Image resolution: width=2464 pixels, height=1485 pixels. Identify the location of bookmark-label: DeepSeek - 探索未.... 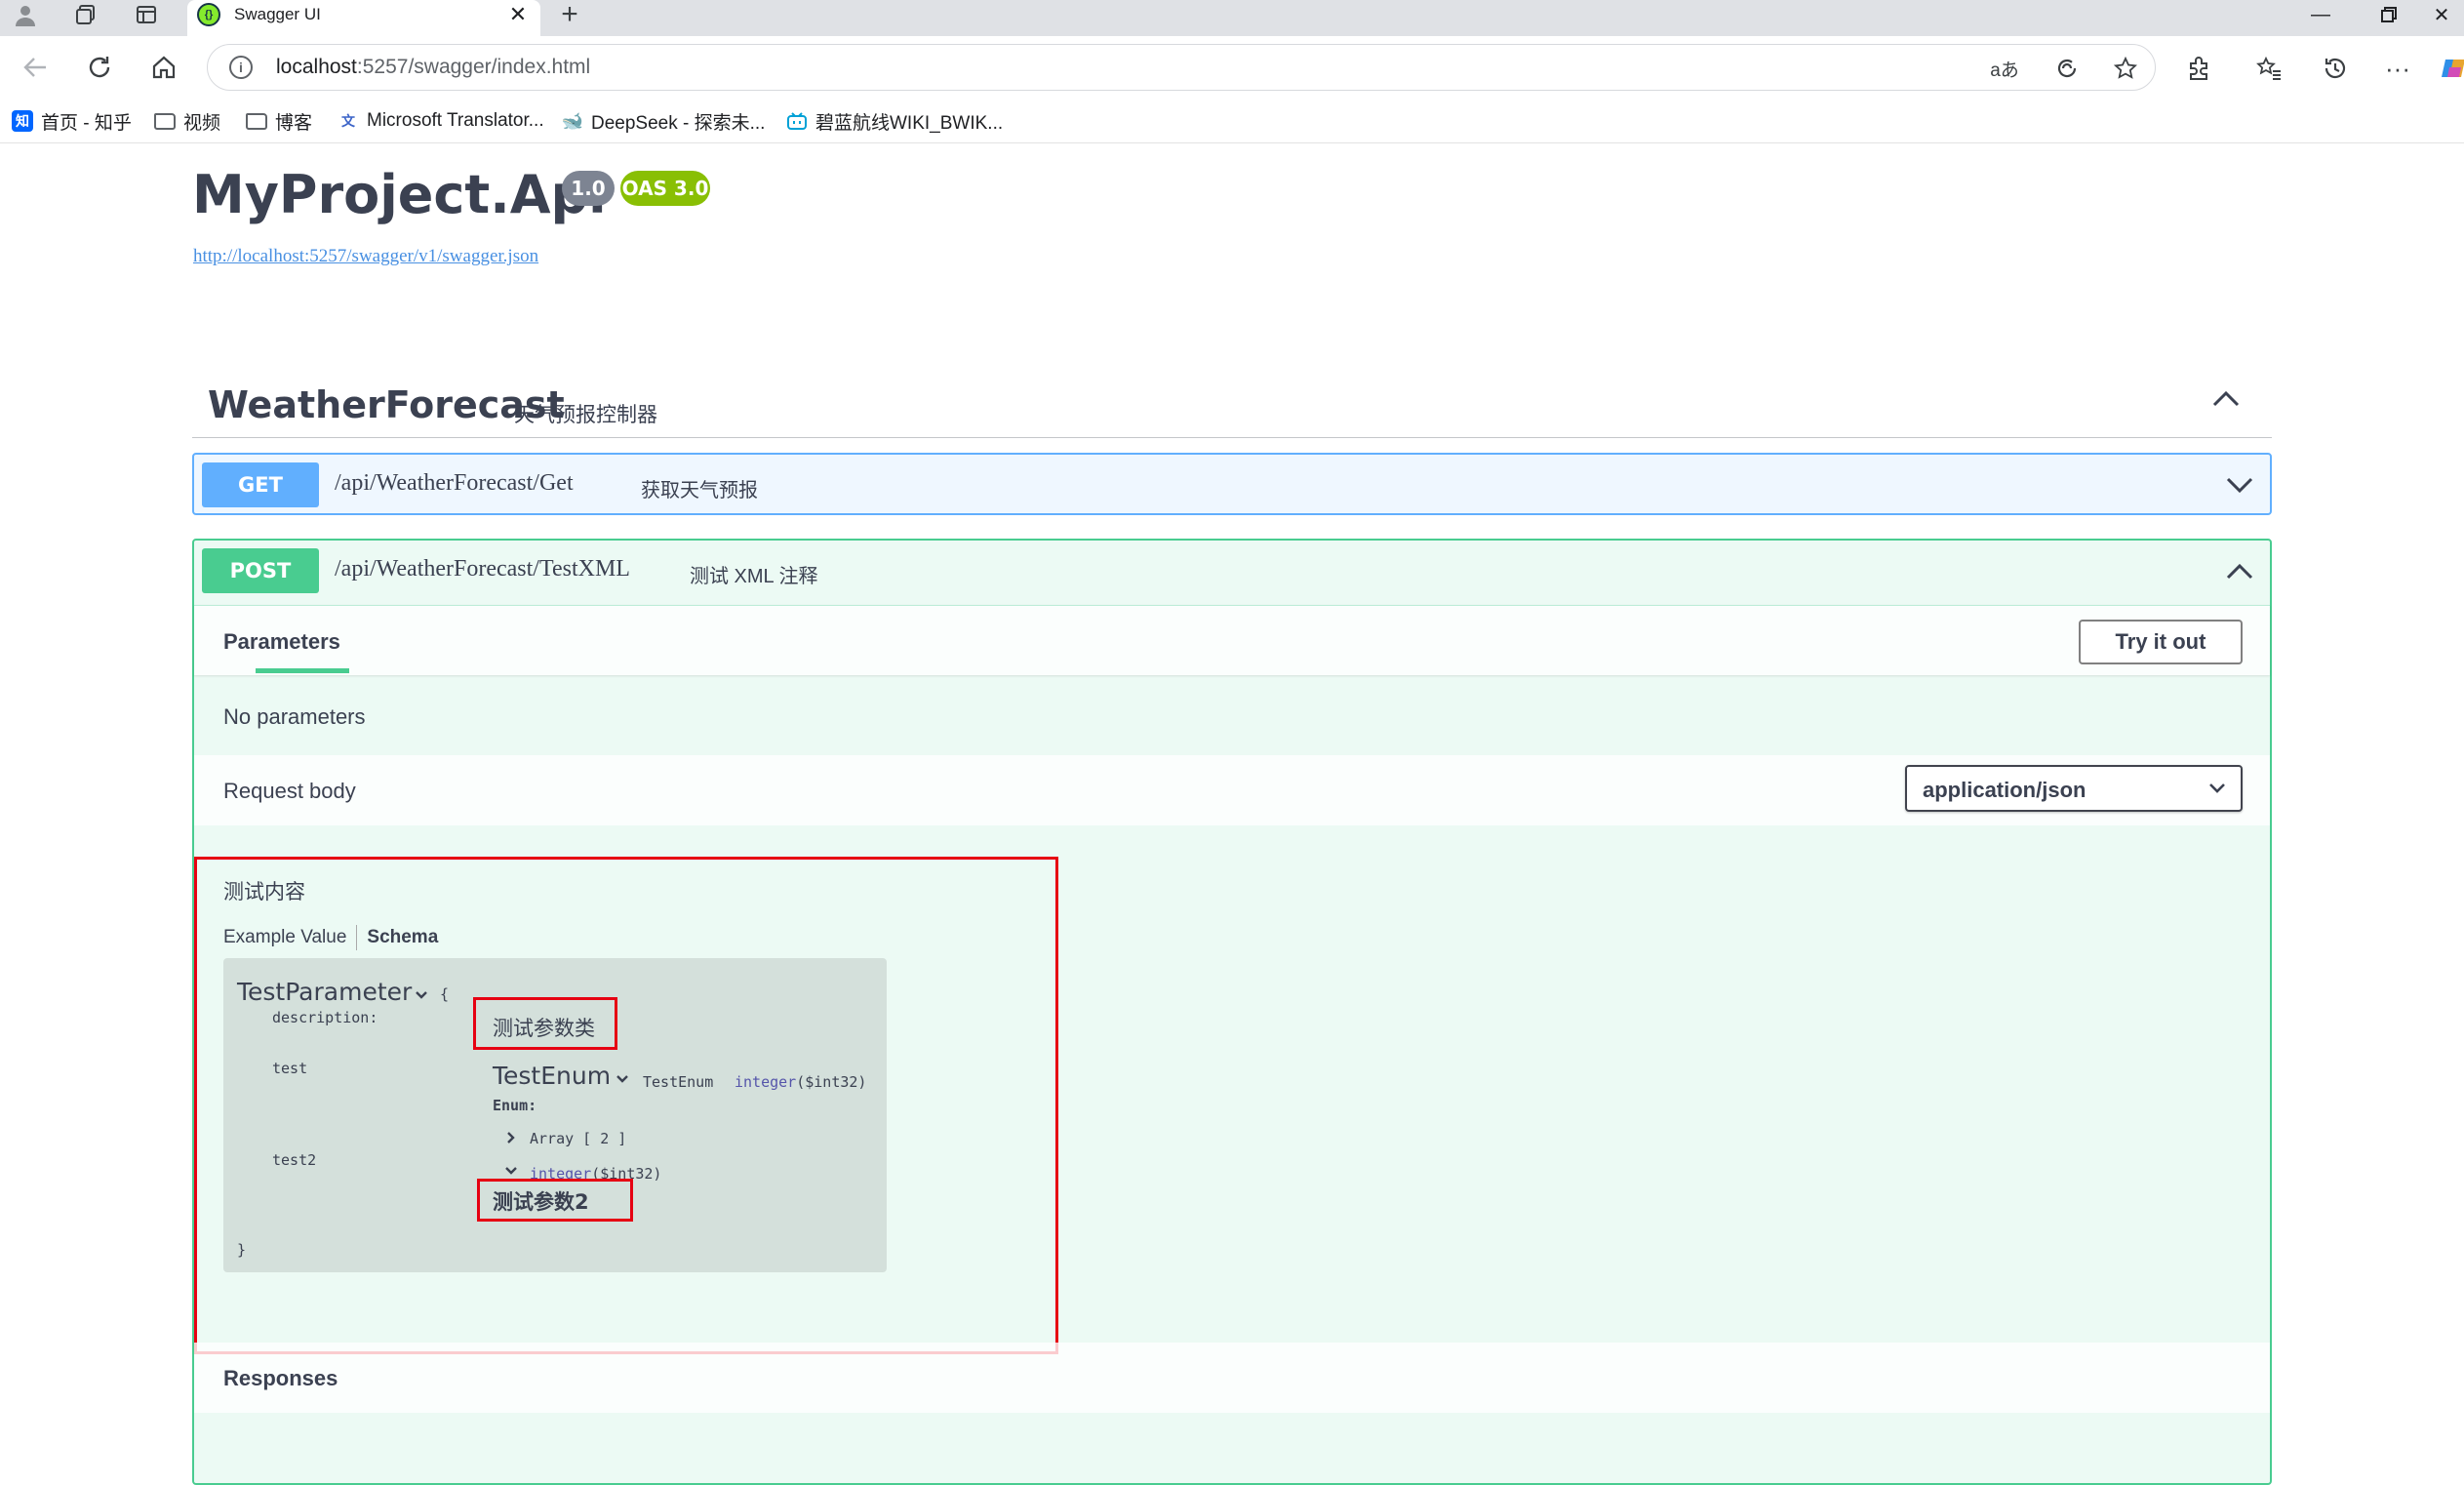
(678, 123).